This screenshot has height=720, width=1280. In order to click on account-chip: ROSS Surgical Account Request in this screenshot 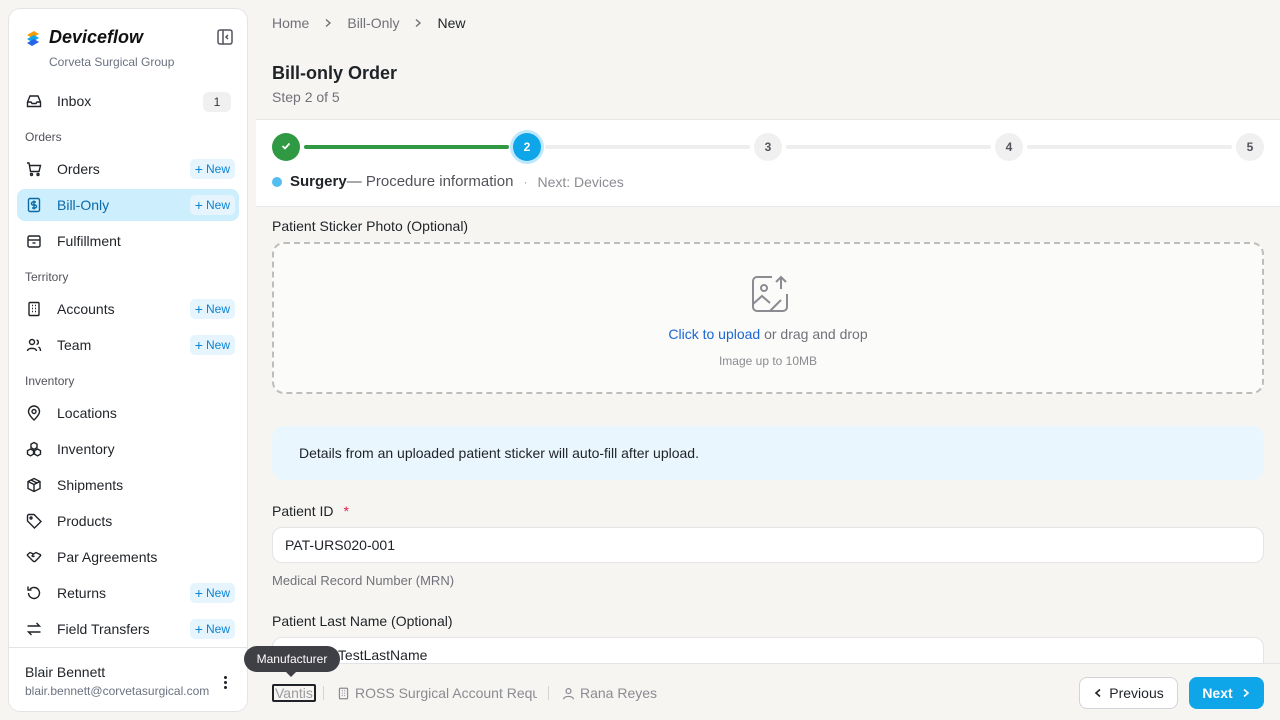, I will do `click(437, 693)`.